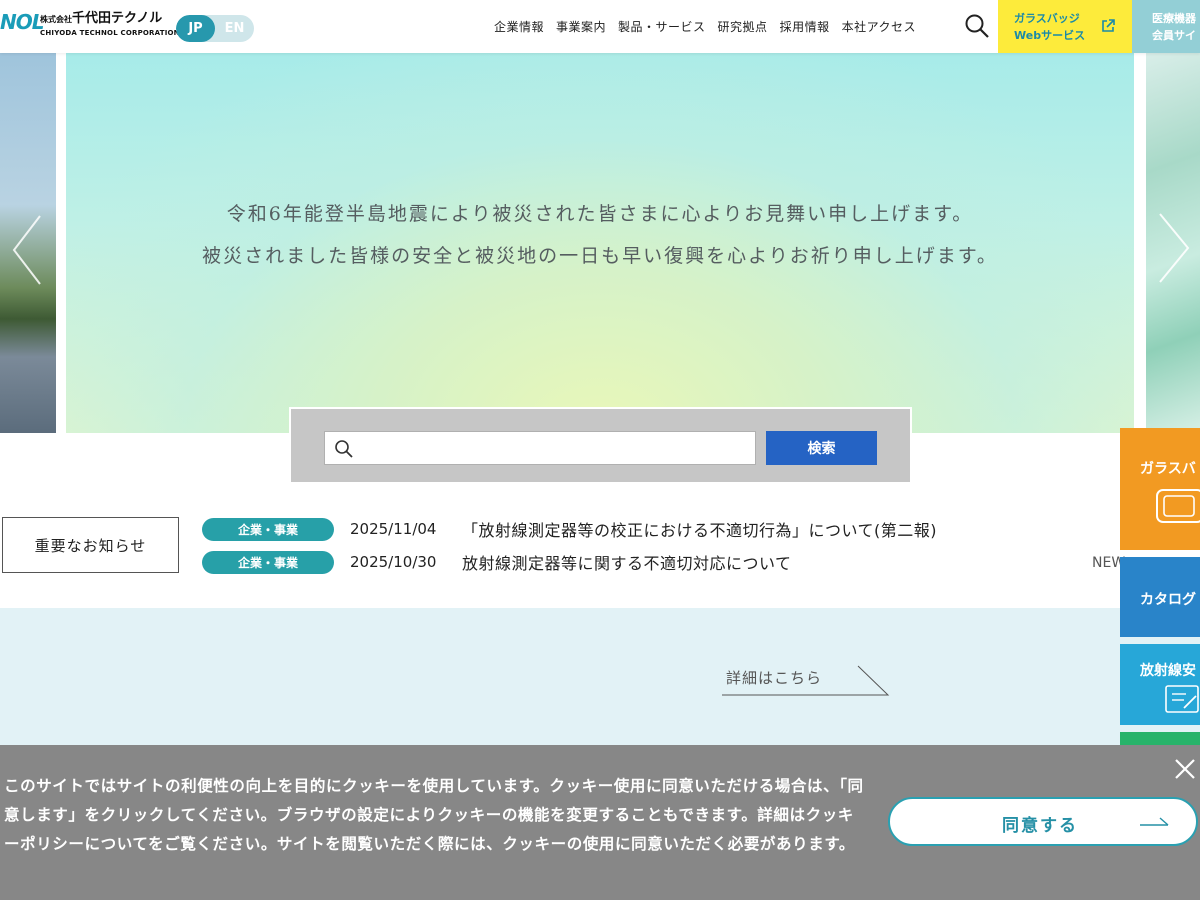 The height and width of the screenshot is (900, 1200). What do you see at coordinates (600, 256) in the screenshot?
I see `hero-message-line2: 被災されました皆様の安全と被災地の一日も早い復興を心よりお祈り申し上げます。` at bounding box center [600, 256].